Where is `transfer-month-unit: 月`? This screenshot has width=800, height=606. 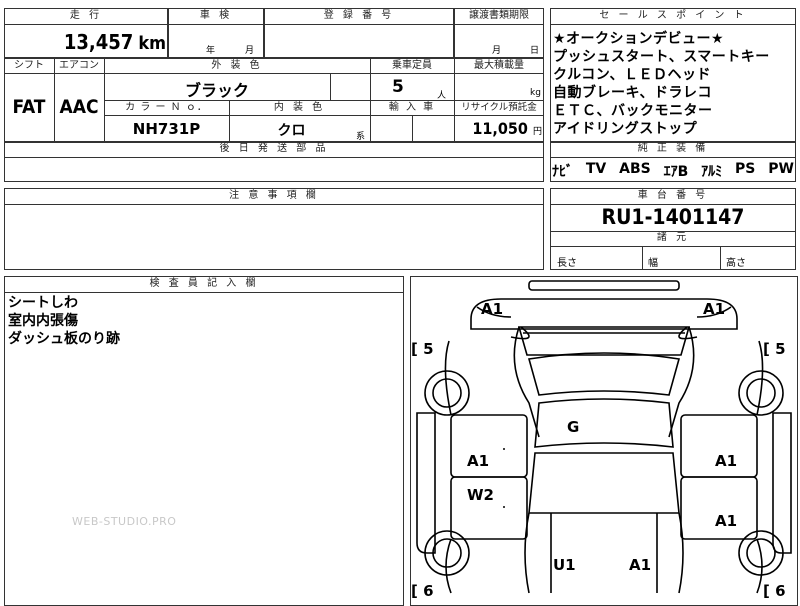
transfer-month-unit: 月 is located at coordinates (497, 51).